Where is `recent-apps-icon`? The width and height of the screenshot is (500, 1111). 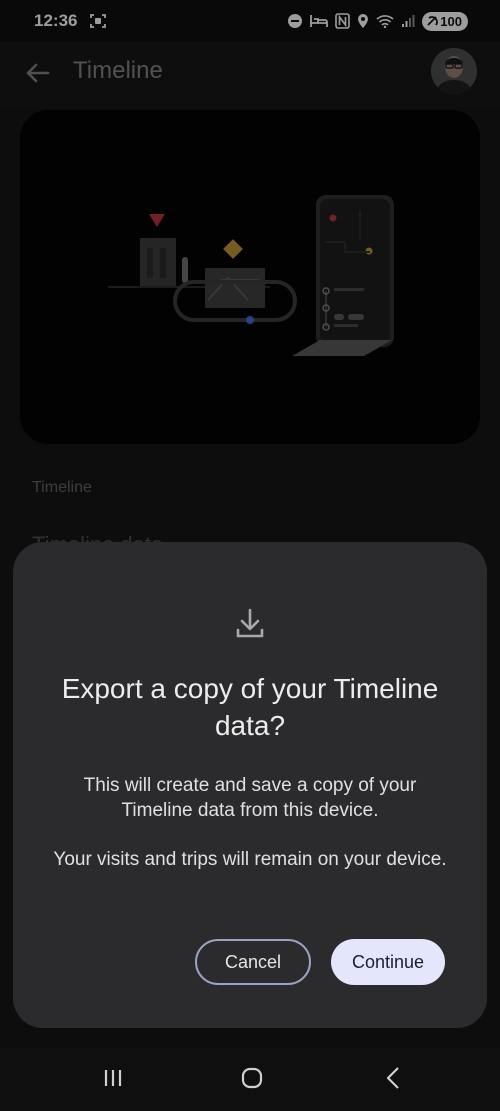
recent-apps-icon is located at coordinates (113, 1078).